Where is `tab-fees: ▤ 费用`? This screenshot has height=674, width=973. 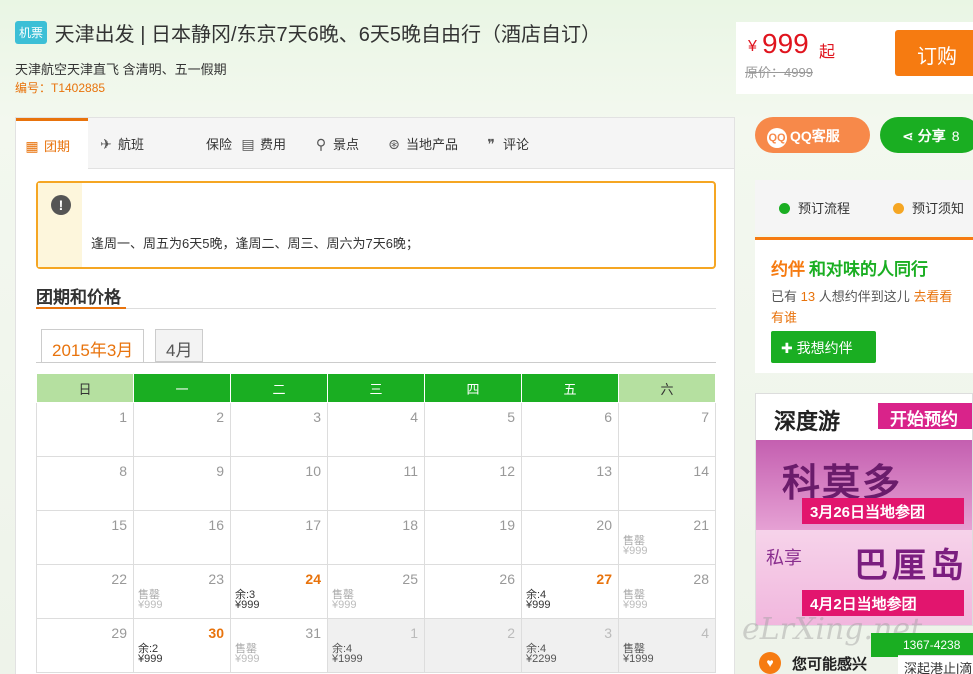
tab-fees: ▤ 费用 is located at coordinates (263, 143).